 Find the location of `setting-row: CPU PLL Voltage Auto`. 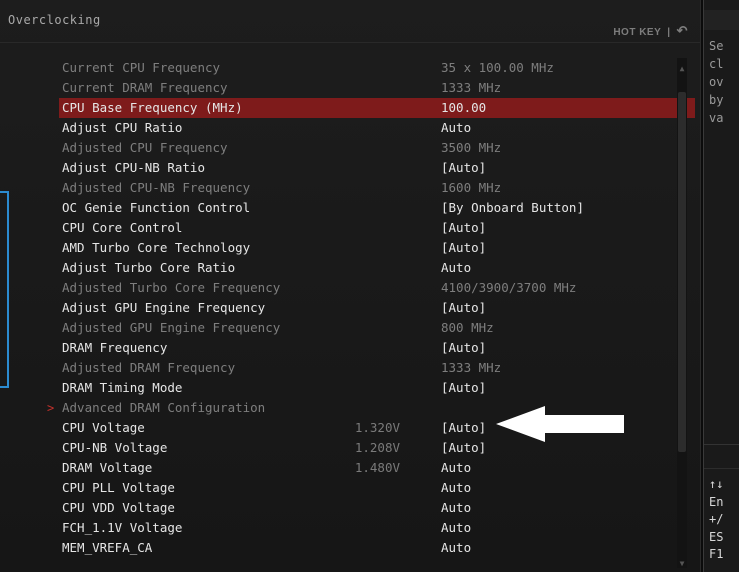

setting-row: CPU PLL Voltage Auto is located at coordinates (335, 488).